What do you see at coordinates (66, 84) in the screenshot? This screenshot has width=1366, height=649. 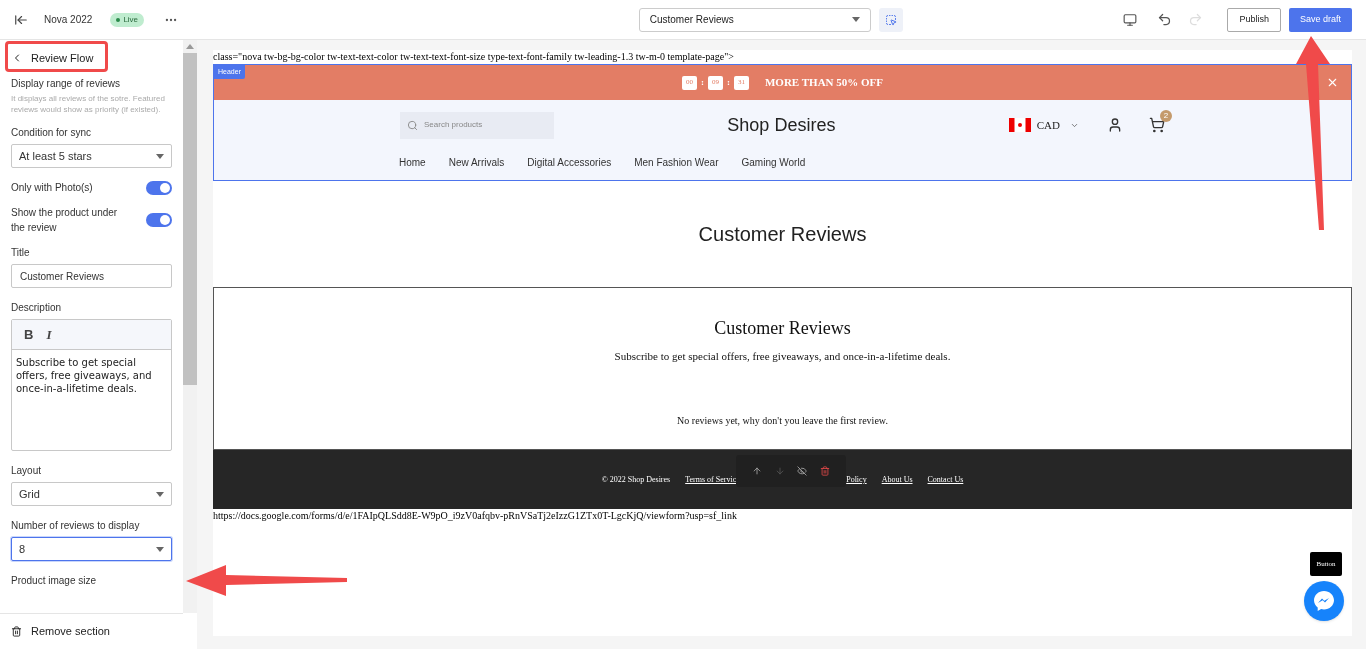 I see `field-label: Display range of reviews` at bounding box center [66, 84].